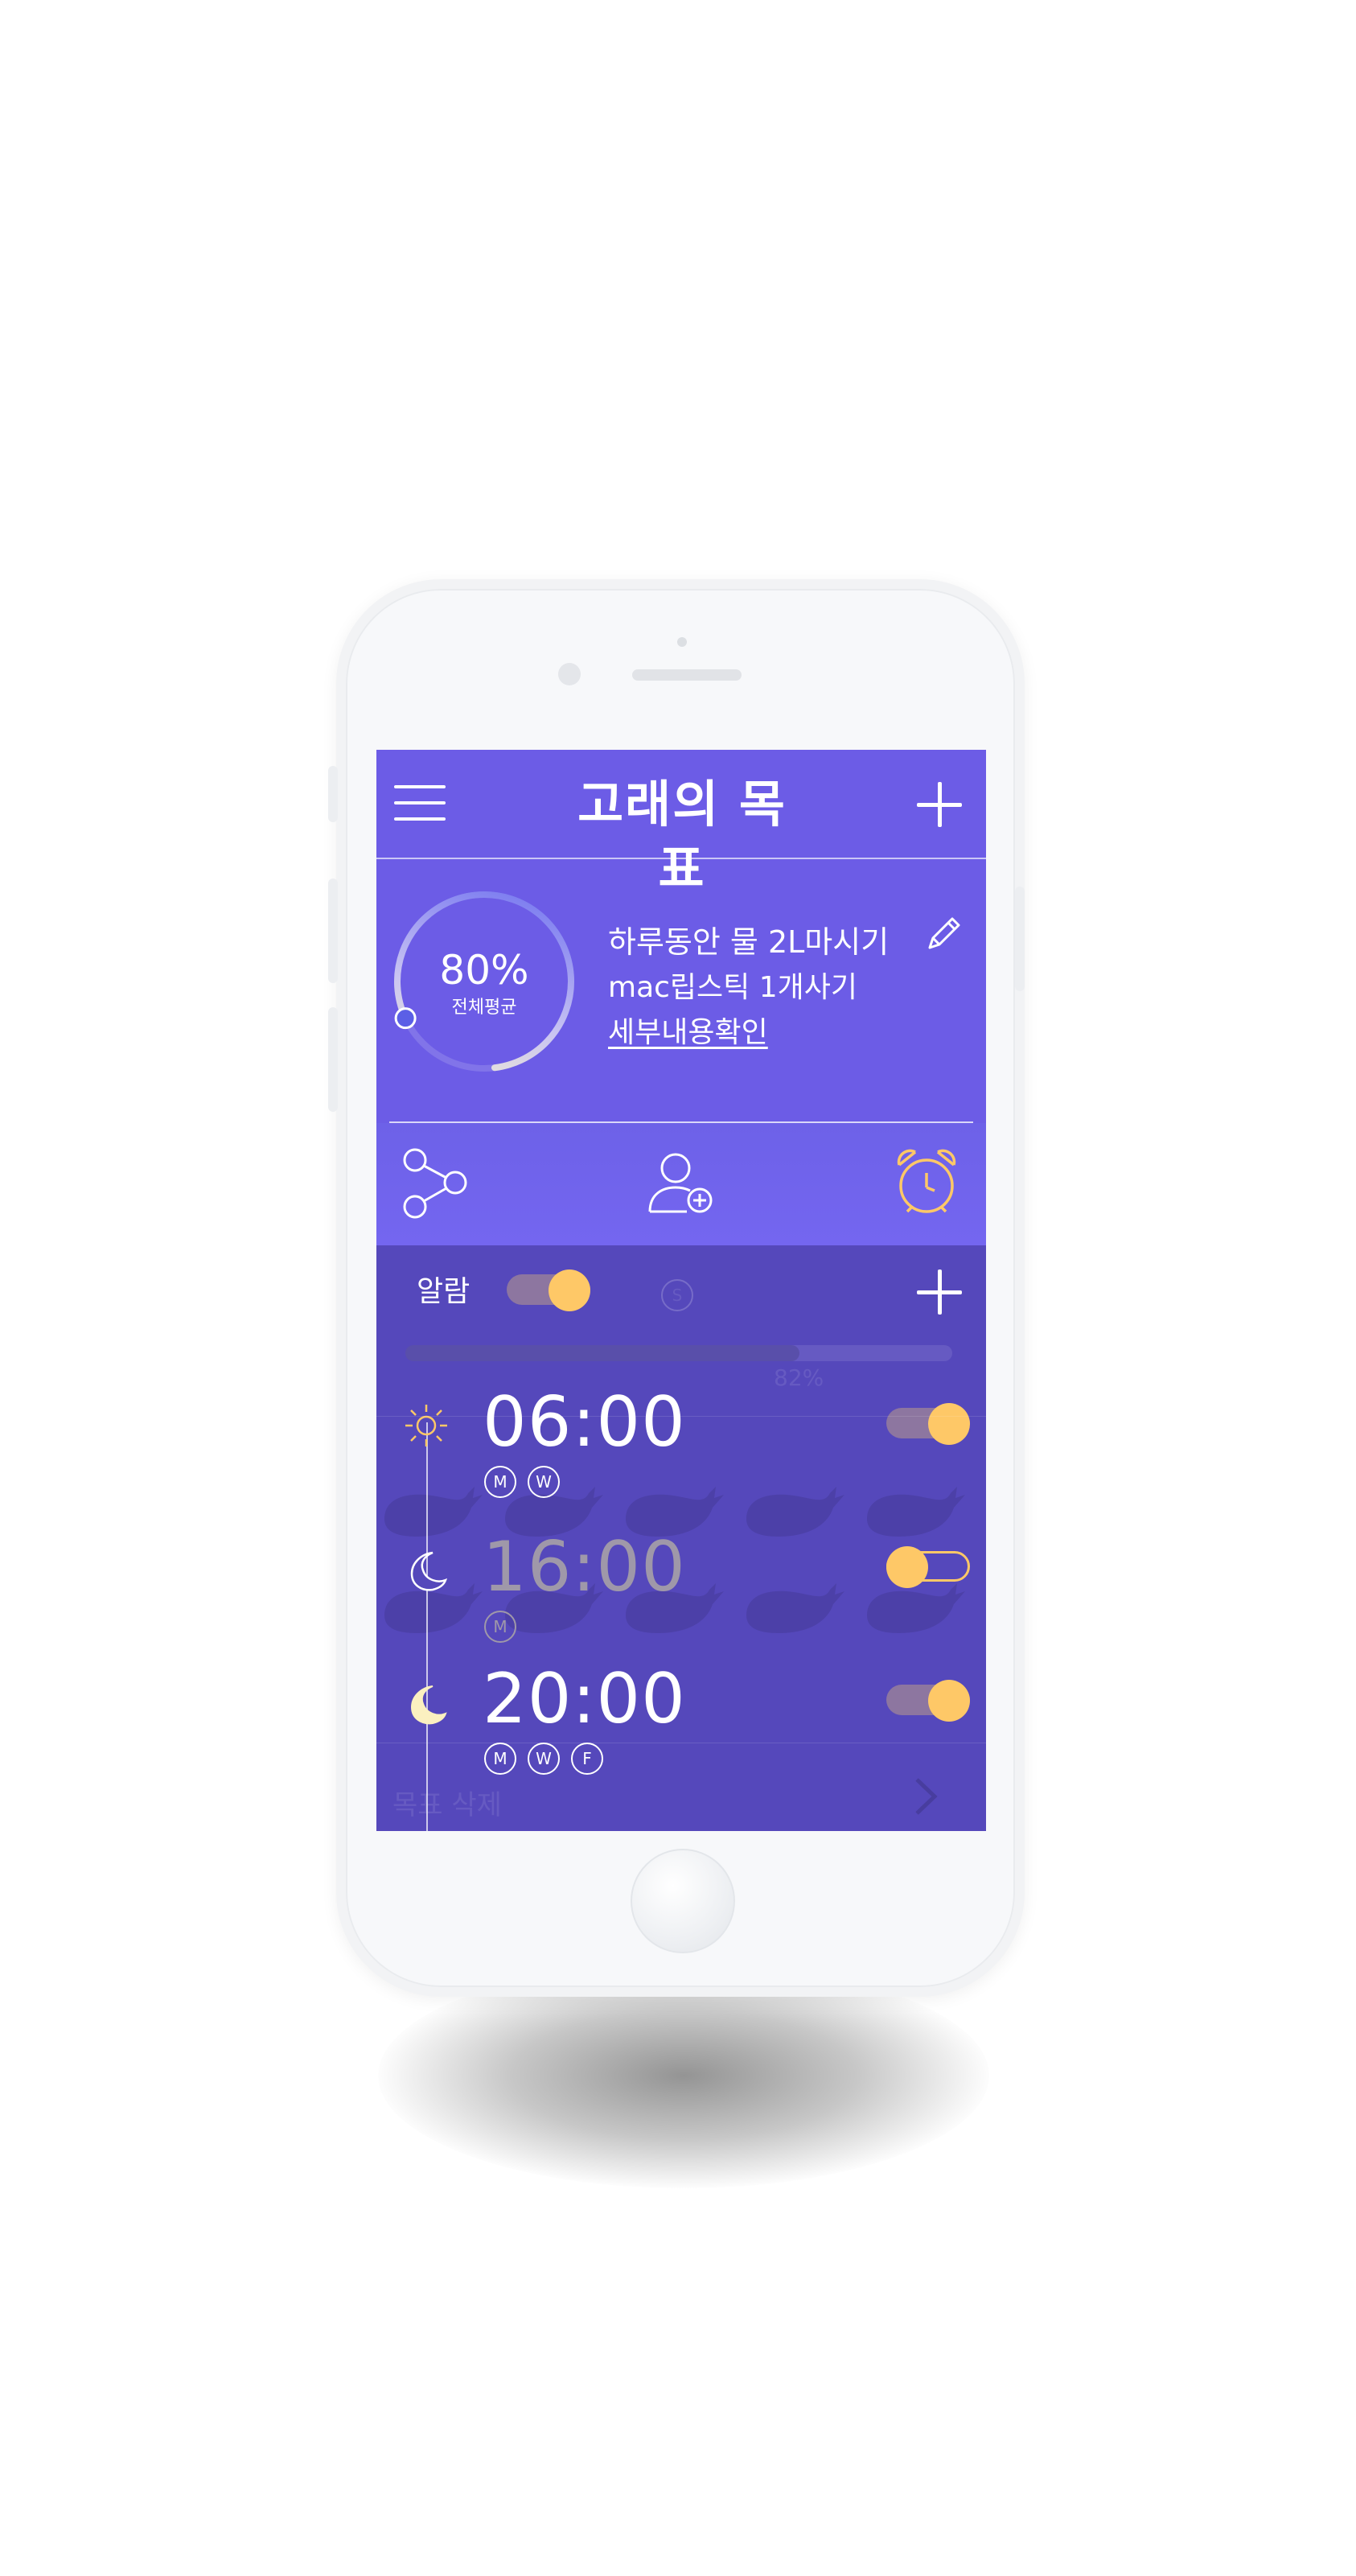 The width and height of the screenshot is (1356, 2576). Describe the element at coordinates (749, 942) in the screenshot. I see `goal-item-1: 하루동안 물 2L마시기` at that location.